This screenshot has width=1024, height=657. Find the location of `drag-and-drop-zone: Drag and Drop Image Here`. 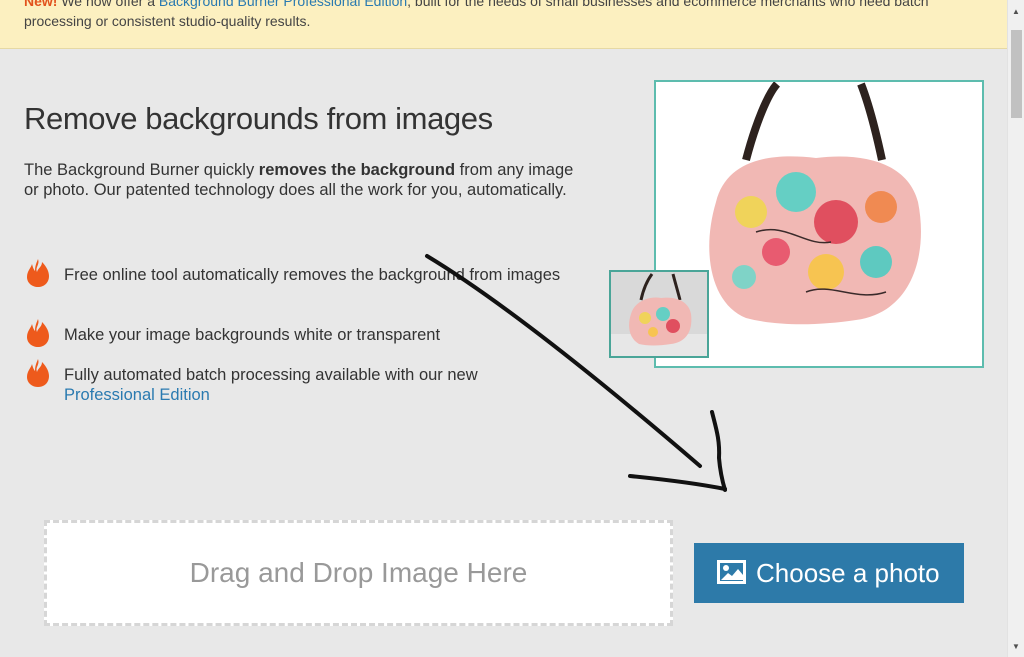

drag-and-drop-zone: Drag and Drop Image Here is located at coordinates (358, 573).